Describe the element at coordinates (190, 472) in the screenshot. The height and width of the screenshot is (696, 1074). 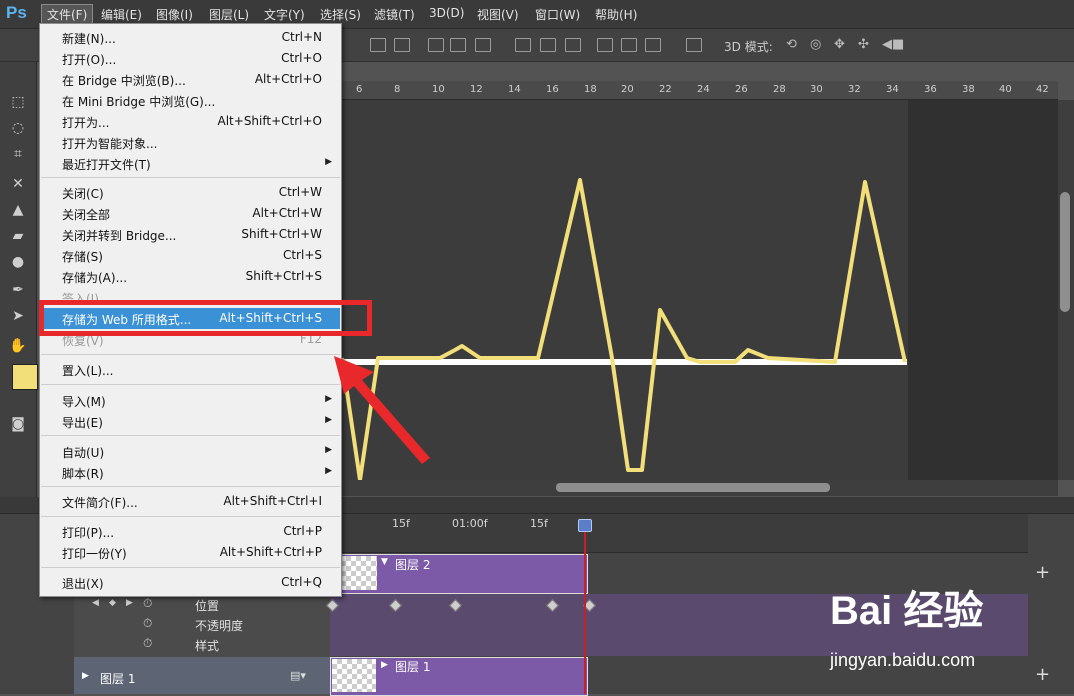
I see `menu-item-scripts: 脚本(R) ▶` at that location.